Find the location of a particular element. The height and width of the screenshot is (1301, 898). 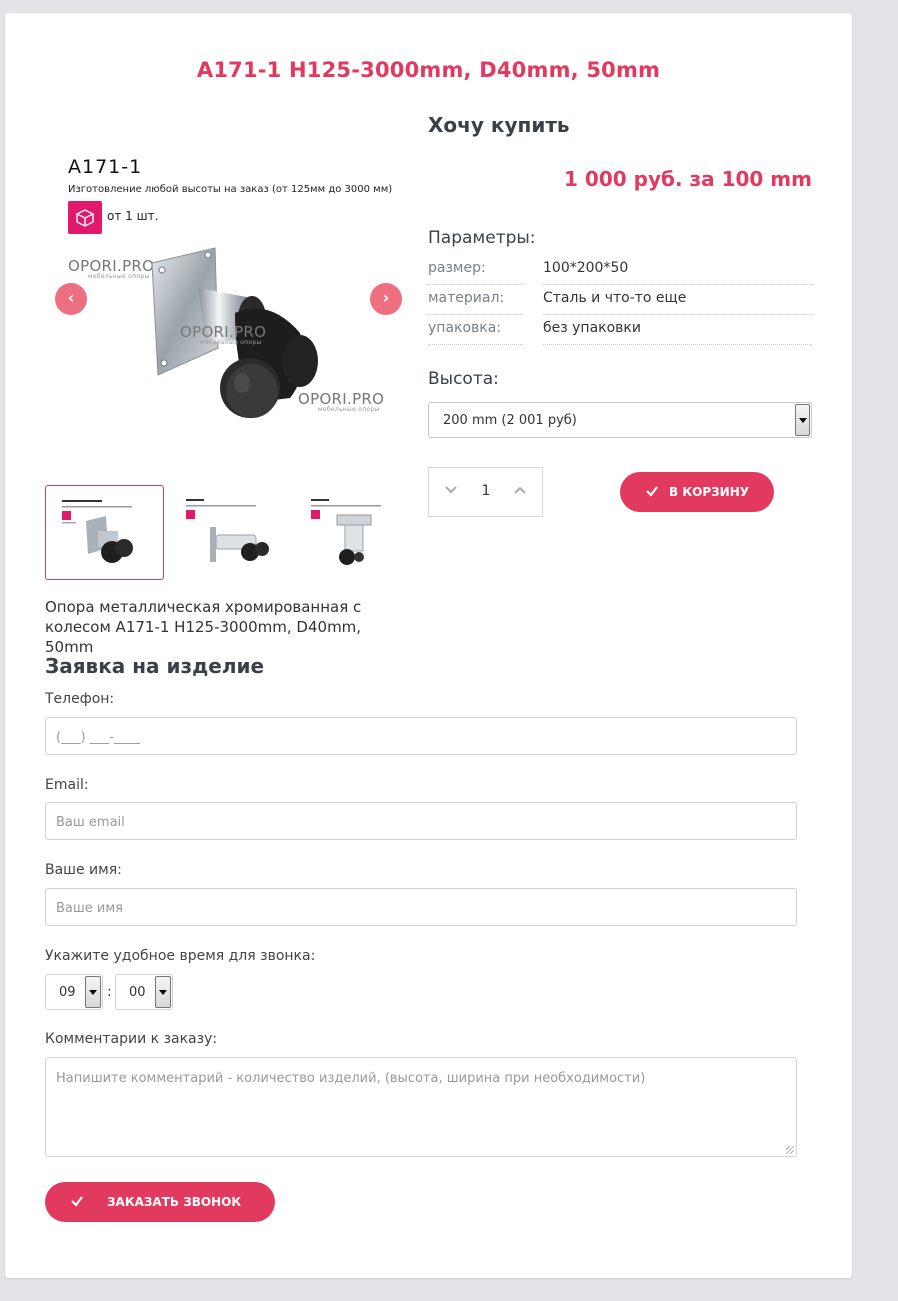

param-row: материал: Сталь и что-то еще is located at coordinates (620, 300).